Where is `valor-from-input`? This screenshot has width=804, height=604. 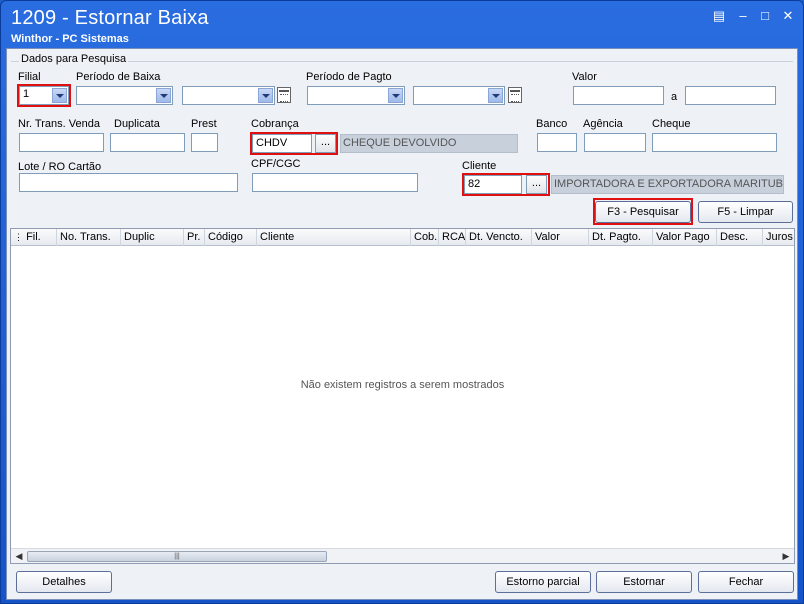 valor-from-input is located at coordinates (618, 95).